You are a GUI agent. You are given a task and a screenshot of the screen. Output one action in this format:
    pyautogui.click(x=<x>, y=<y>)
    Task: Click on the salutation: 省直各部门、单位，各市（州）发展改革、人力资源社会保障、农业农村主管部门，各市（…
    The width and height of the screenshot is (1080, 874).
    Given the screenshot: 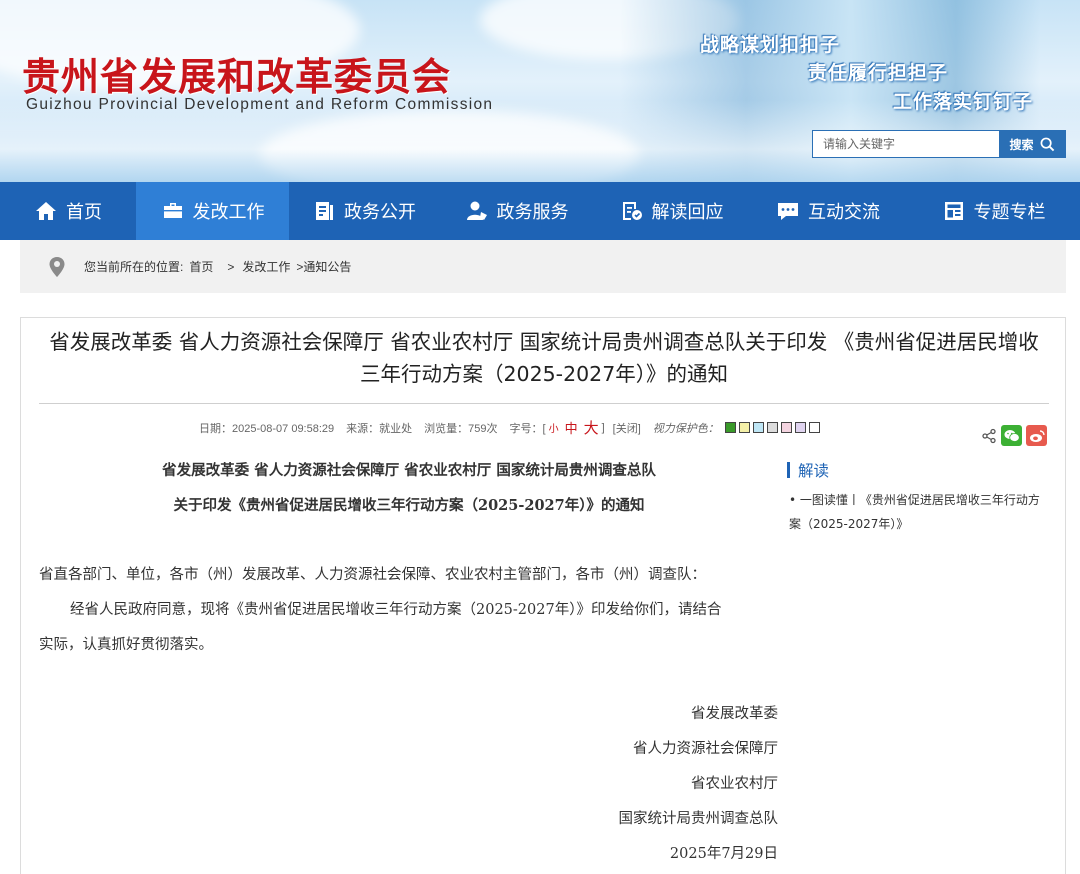 What is the action you would take?
    pyautogui.click(x=372, y=575)
    